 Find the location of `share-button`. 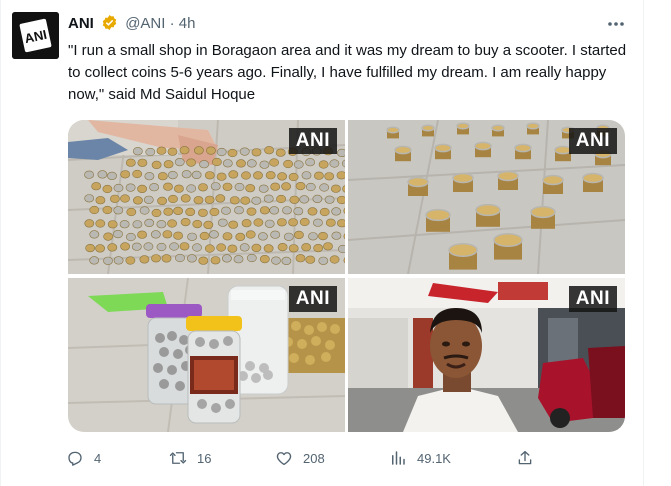

share-button is located at coordinates (530, 458).